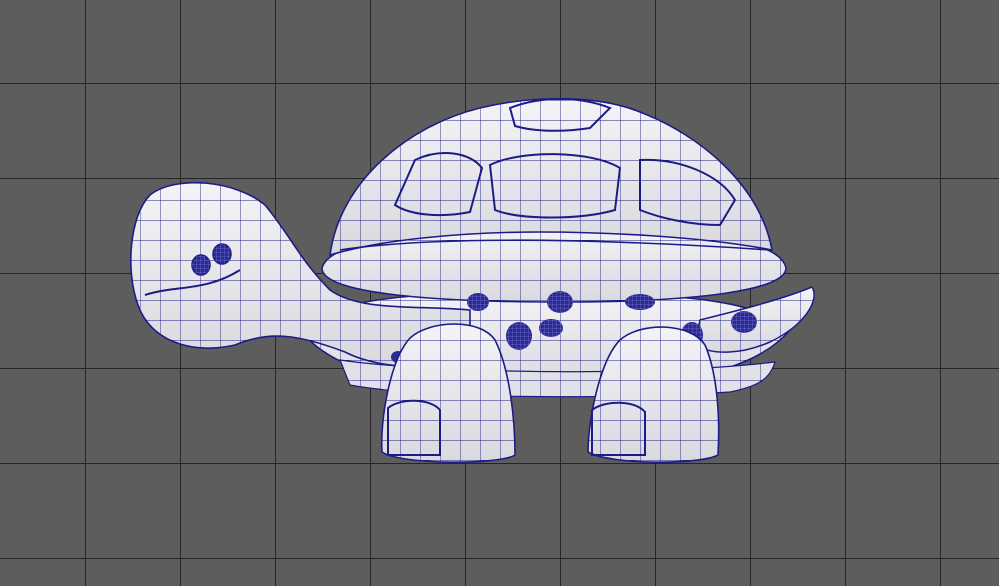 This screenshot has width=999, height=586. What do you see at coordinates (551, 177) in the screenshot?
I see `shell-dome` at bounding box center [551, 177].